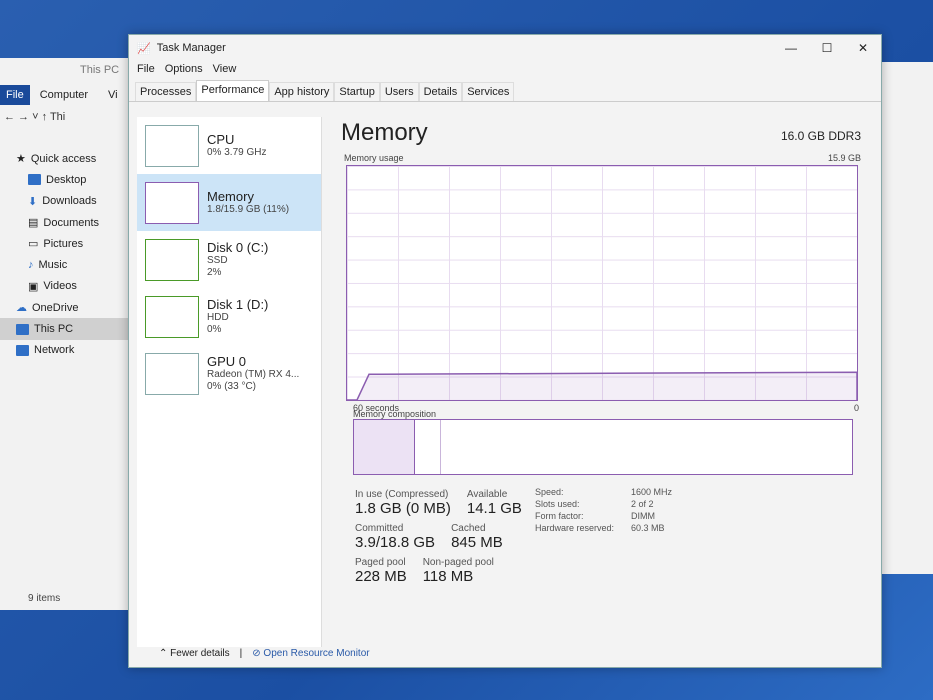 The width and height of the screenshot is (933, 700). I want to click on open-resource-monitor-link: ⊘ Open Resource Monitor, so click(310, 653).